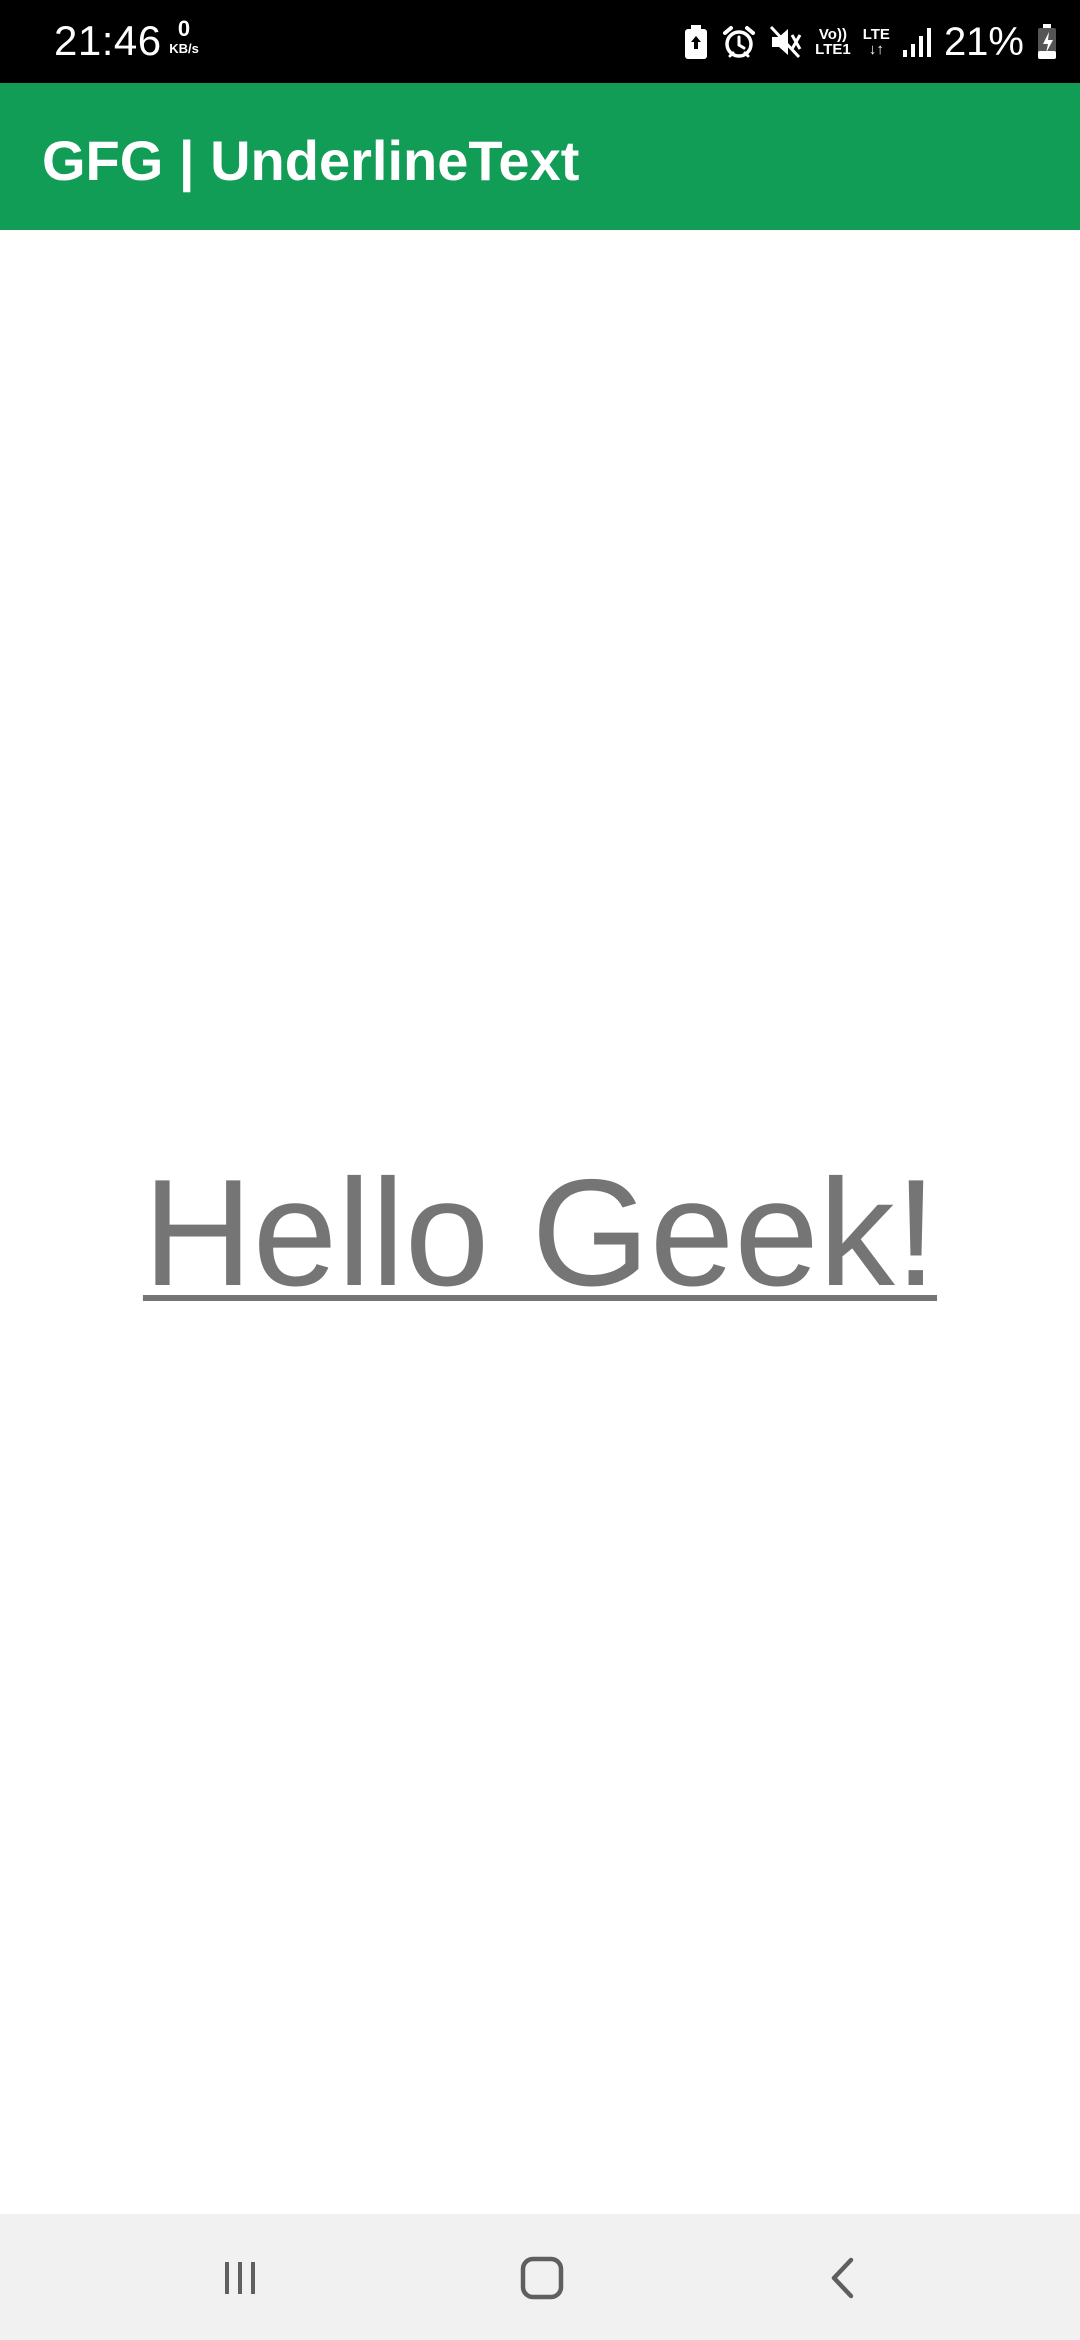 The height and width of the screenshot is (2340, 1080). Describe the element at coordinates (696, 42) in the screenshot. I see `battery-saver-icon` at that location.